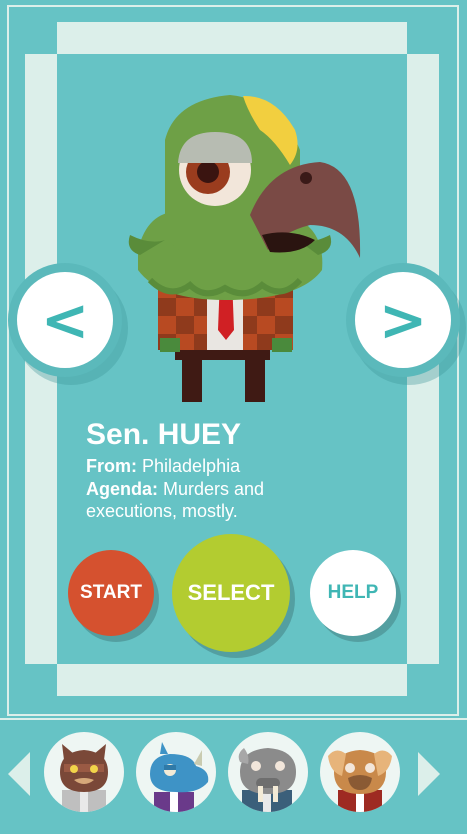 The image size is (467, 834). Describe the element at coordinates (191, 466) in the screenshot. I see `from-value: Philadelphia` at that location.